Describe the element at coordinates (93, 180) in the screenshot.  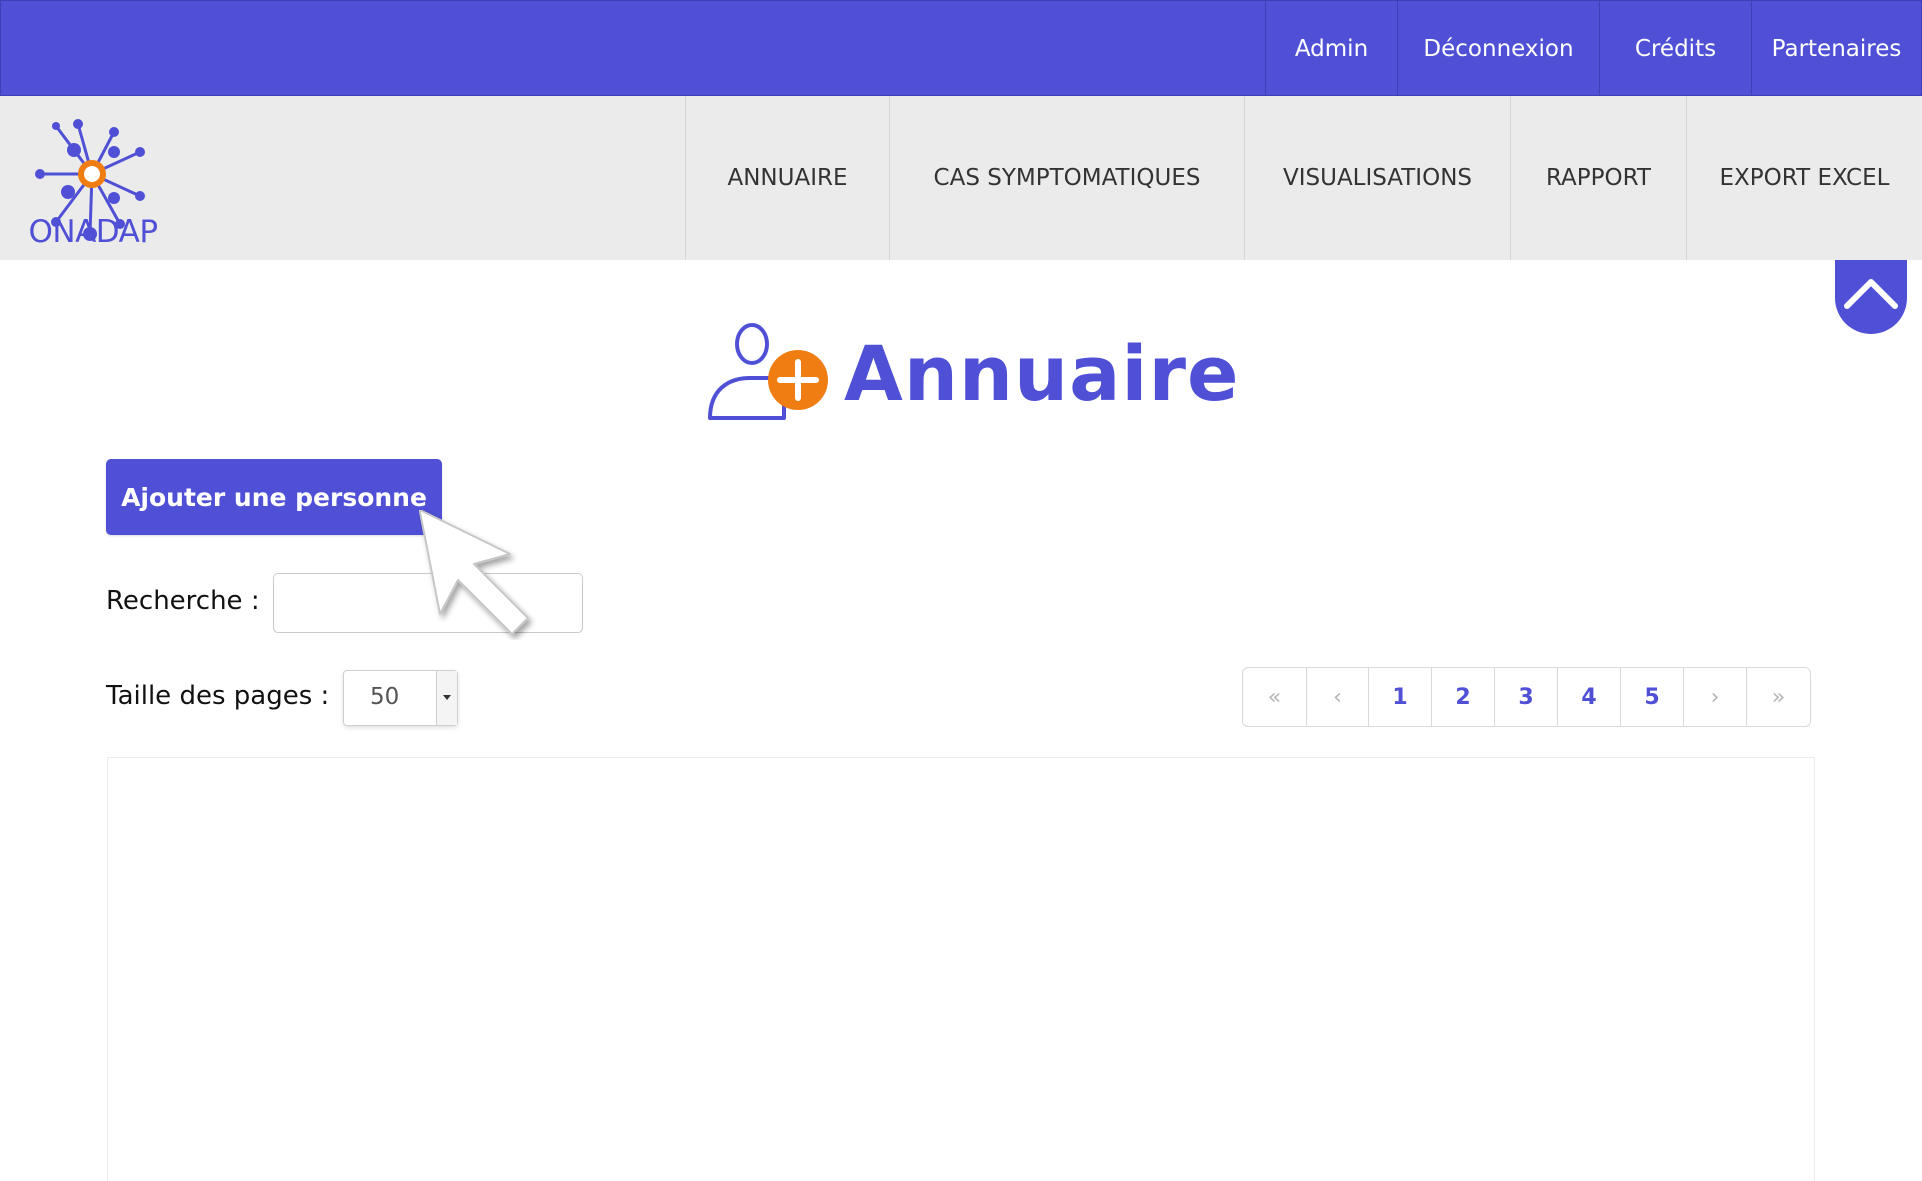
I see `onadap-logo: ONADAP` at that location.